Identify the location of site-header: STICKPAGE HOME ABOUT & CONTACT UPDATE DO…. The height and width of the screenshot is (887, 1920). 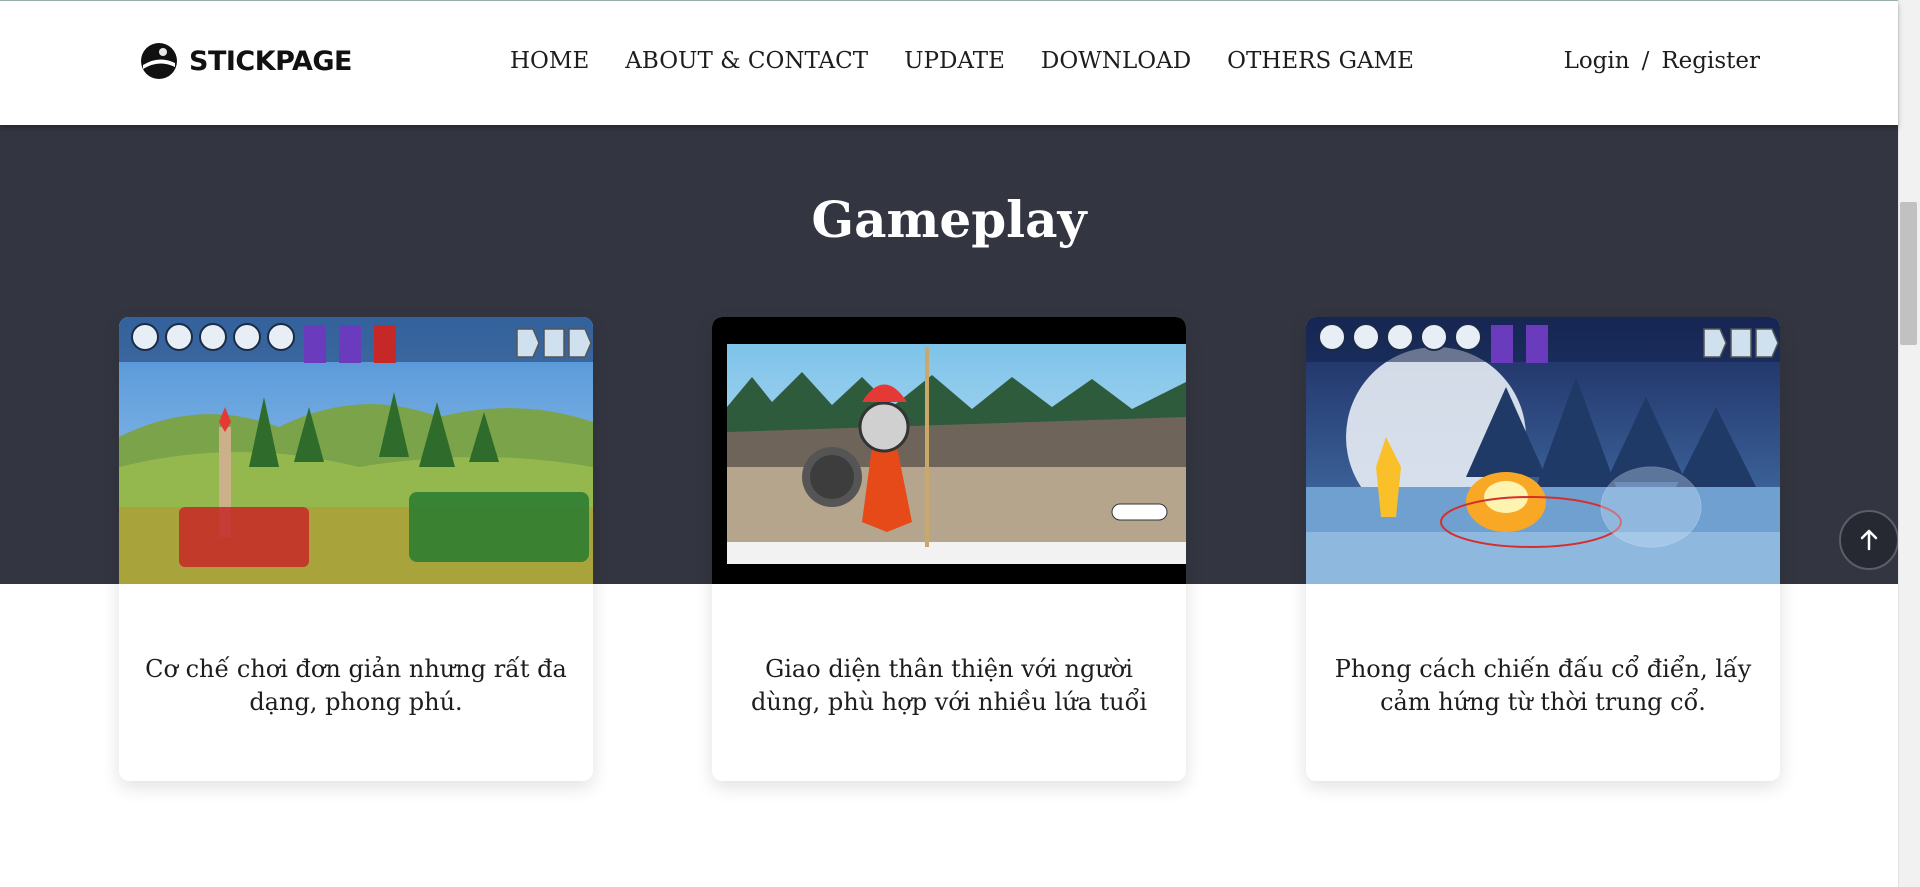
(949, 63).